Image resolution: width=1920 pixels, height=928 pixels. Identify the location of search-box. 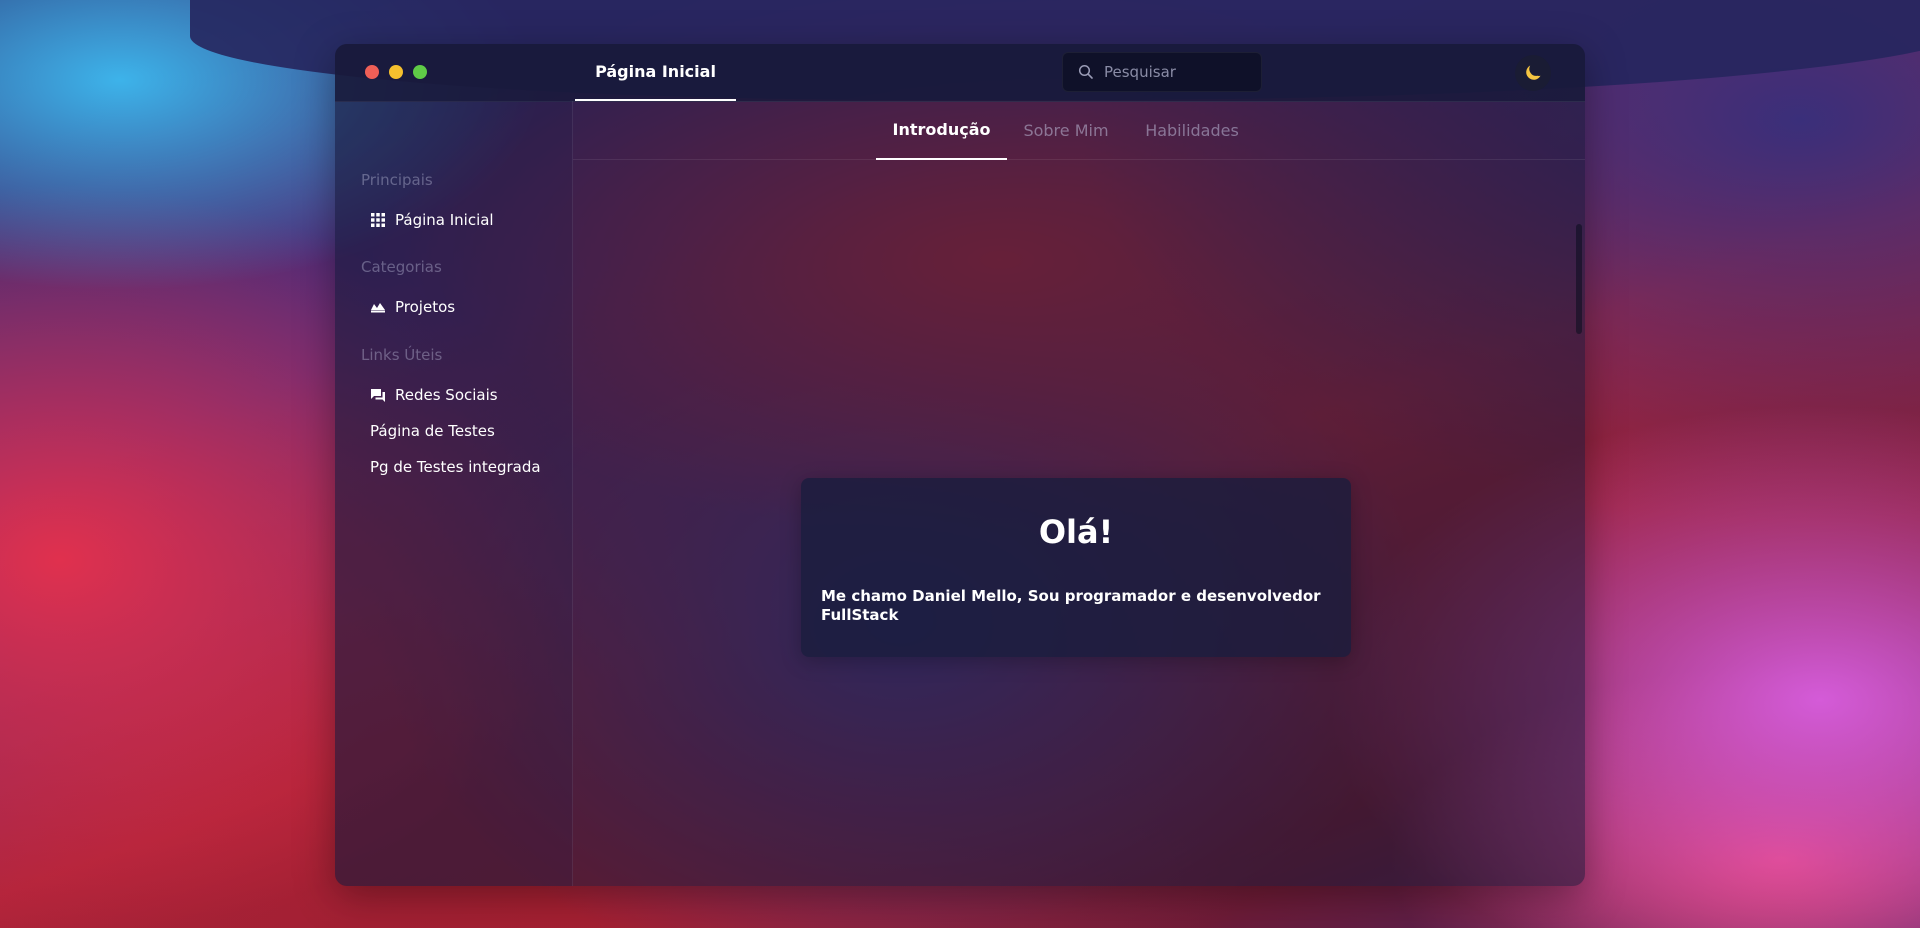
(1162, 72).